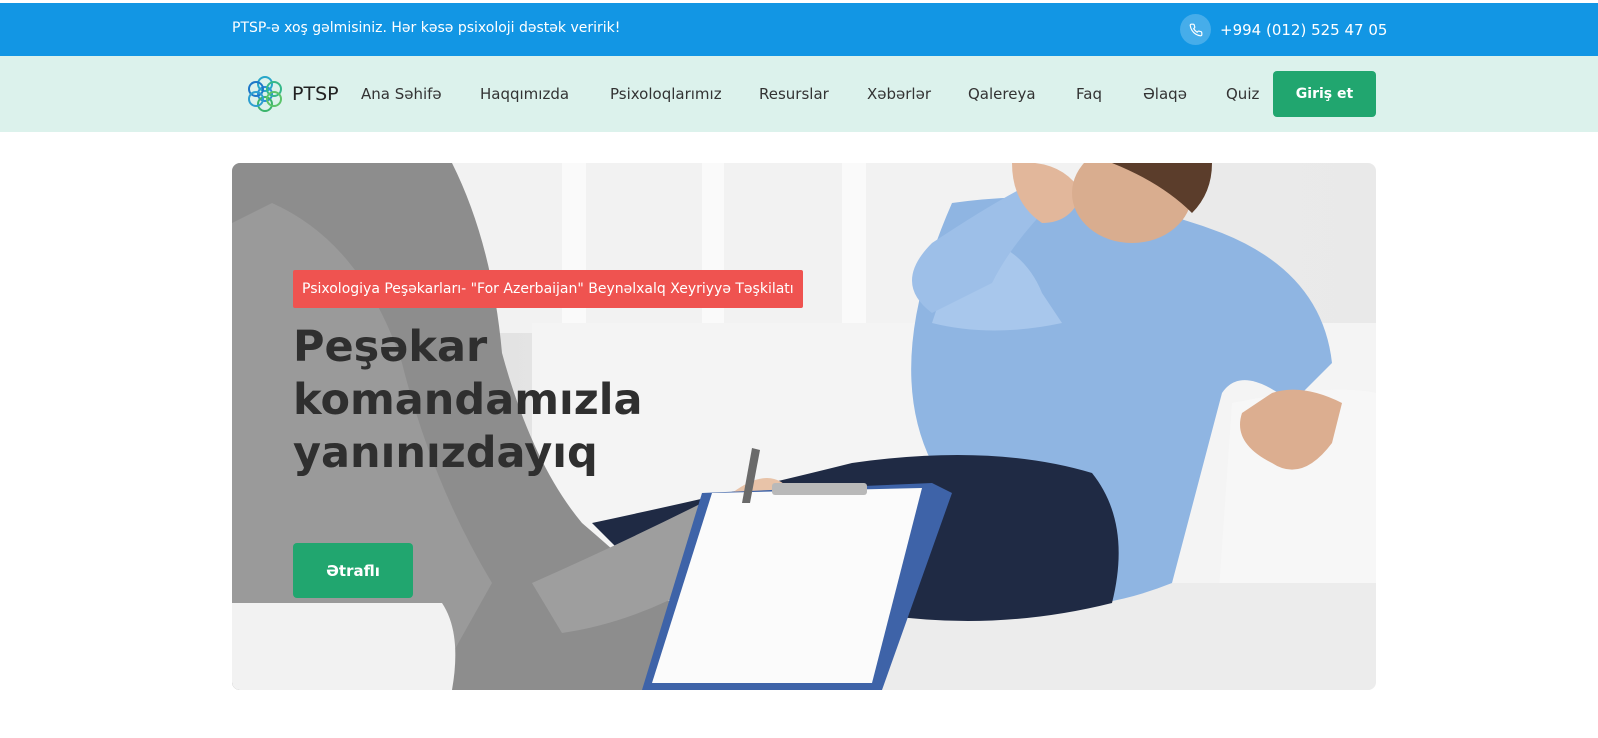 This screenshot has width=1598, height=738. What do you see at coordinates (1324, 94) in the screenshot?
I see `login-button: Giriş et` at bounding box center [1324, 94].